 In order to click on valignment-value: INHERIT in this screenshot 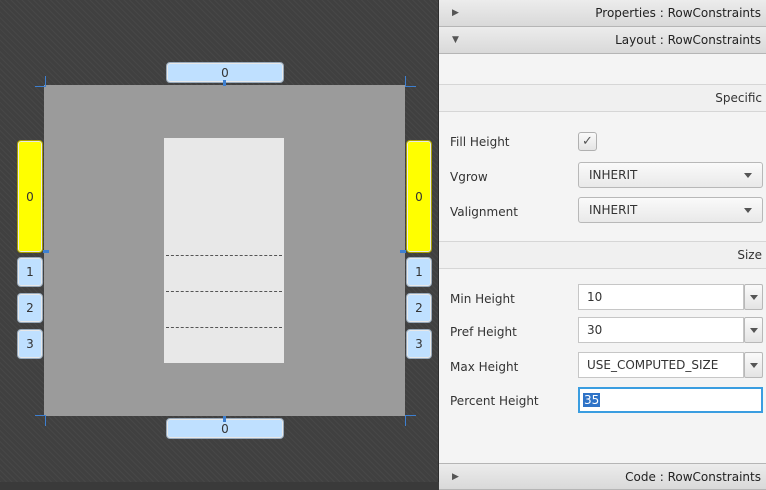, I will do `click(613, 210)`.